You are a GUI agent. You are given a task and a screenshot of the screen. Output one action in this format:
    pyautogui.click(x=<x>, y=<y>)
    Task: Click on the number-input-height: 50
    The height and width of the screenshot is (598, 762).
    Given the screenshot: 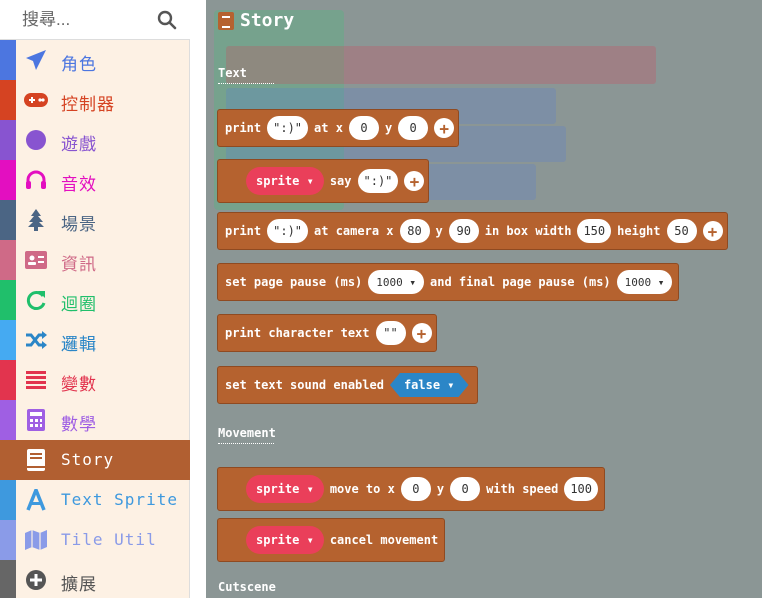 What is the action you would take?
    pyautogui.click(x=681, y=231)
    